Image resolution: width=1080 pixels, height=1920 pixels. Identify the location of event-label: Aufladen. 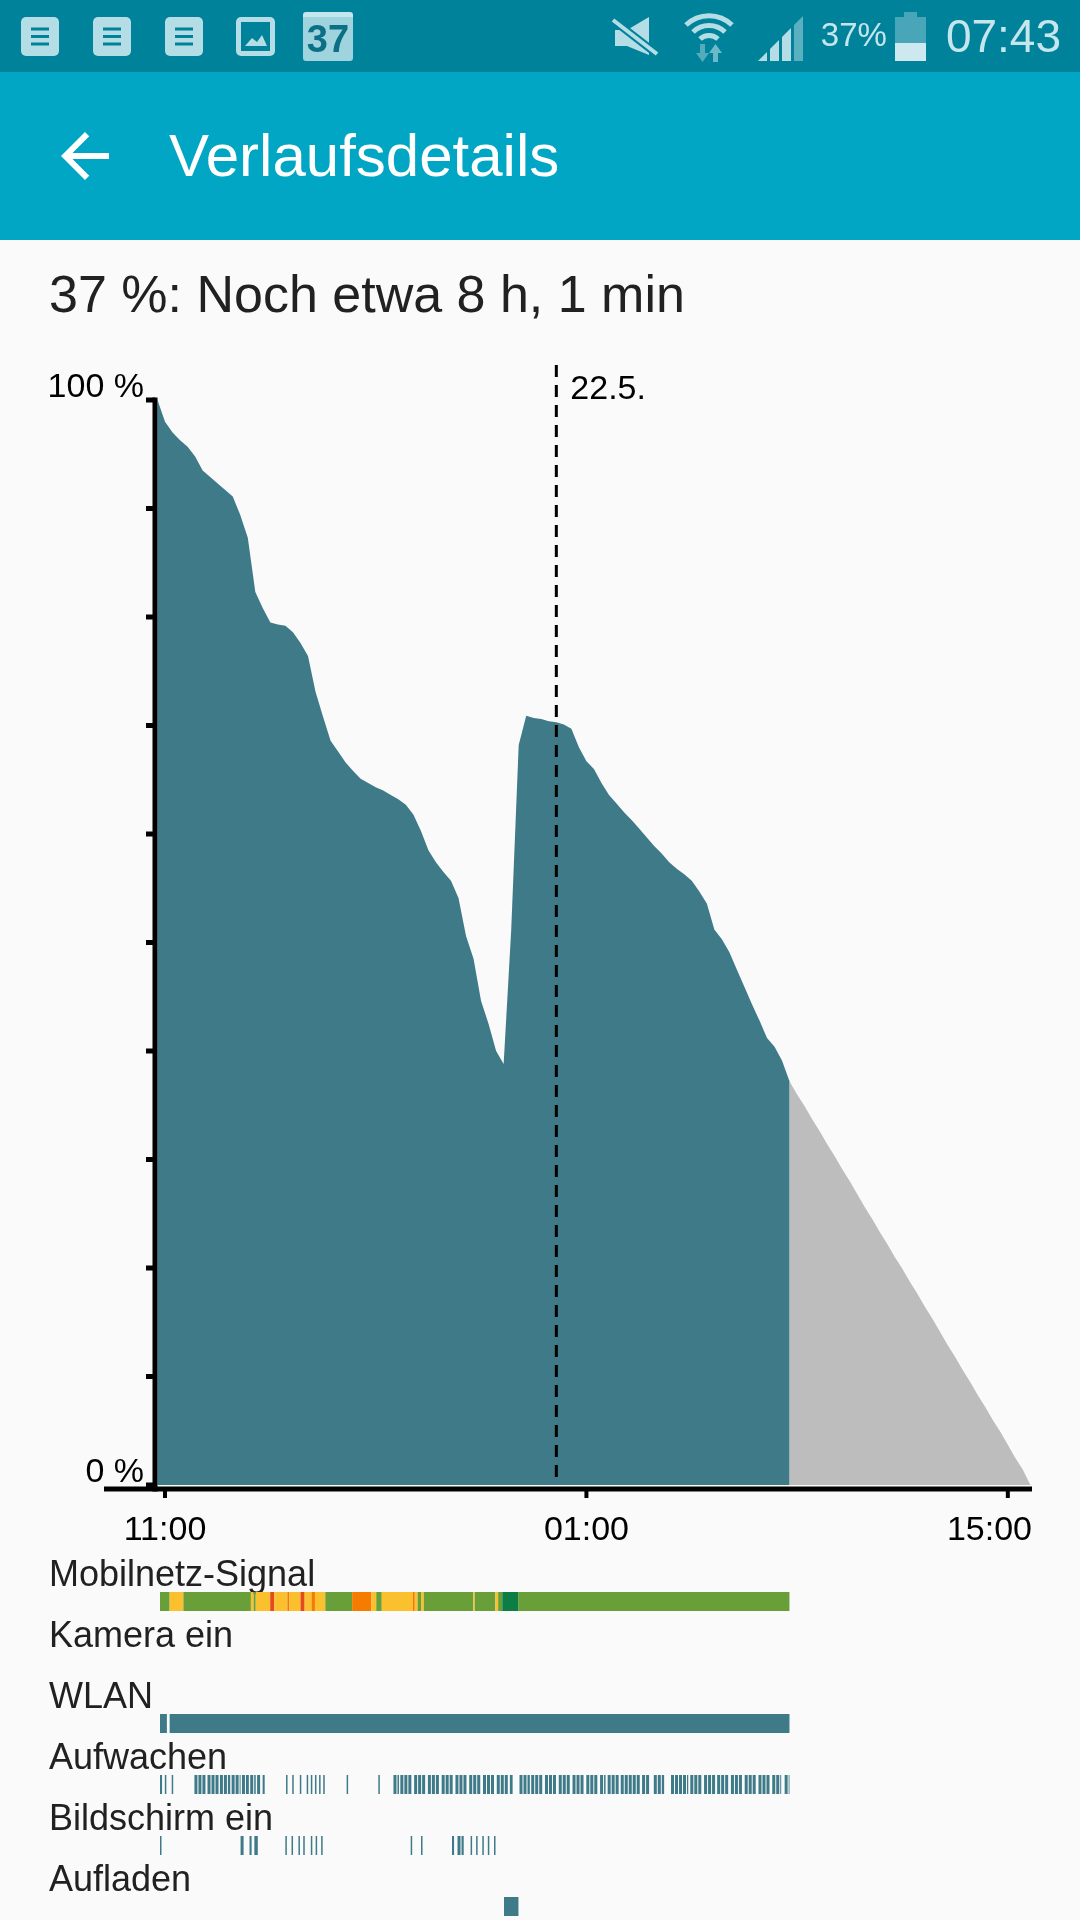
(120, 1879).